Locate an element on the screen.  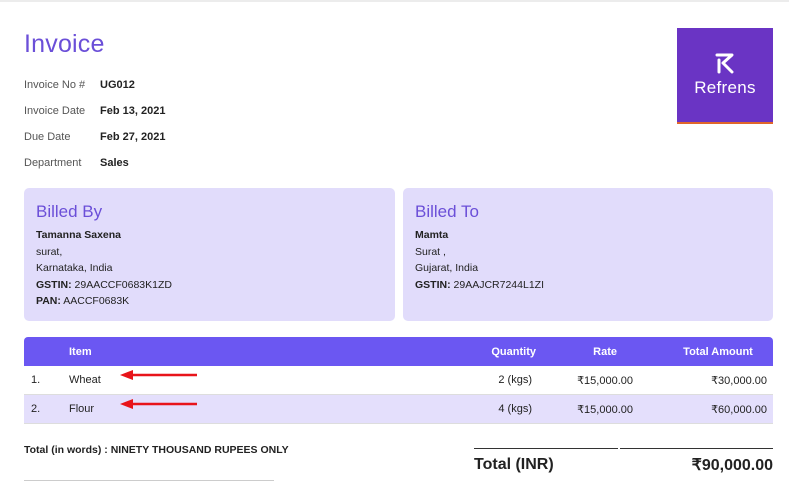
row-item-cell: Flour is located at coordinates (240, 407).